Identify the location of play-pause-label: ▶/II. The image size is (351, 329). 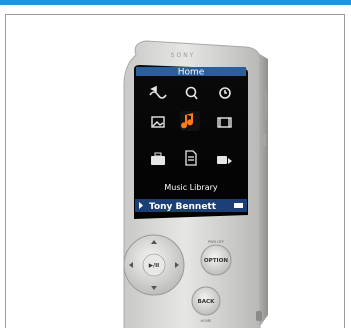
(154, 266).